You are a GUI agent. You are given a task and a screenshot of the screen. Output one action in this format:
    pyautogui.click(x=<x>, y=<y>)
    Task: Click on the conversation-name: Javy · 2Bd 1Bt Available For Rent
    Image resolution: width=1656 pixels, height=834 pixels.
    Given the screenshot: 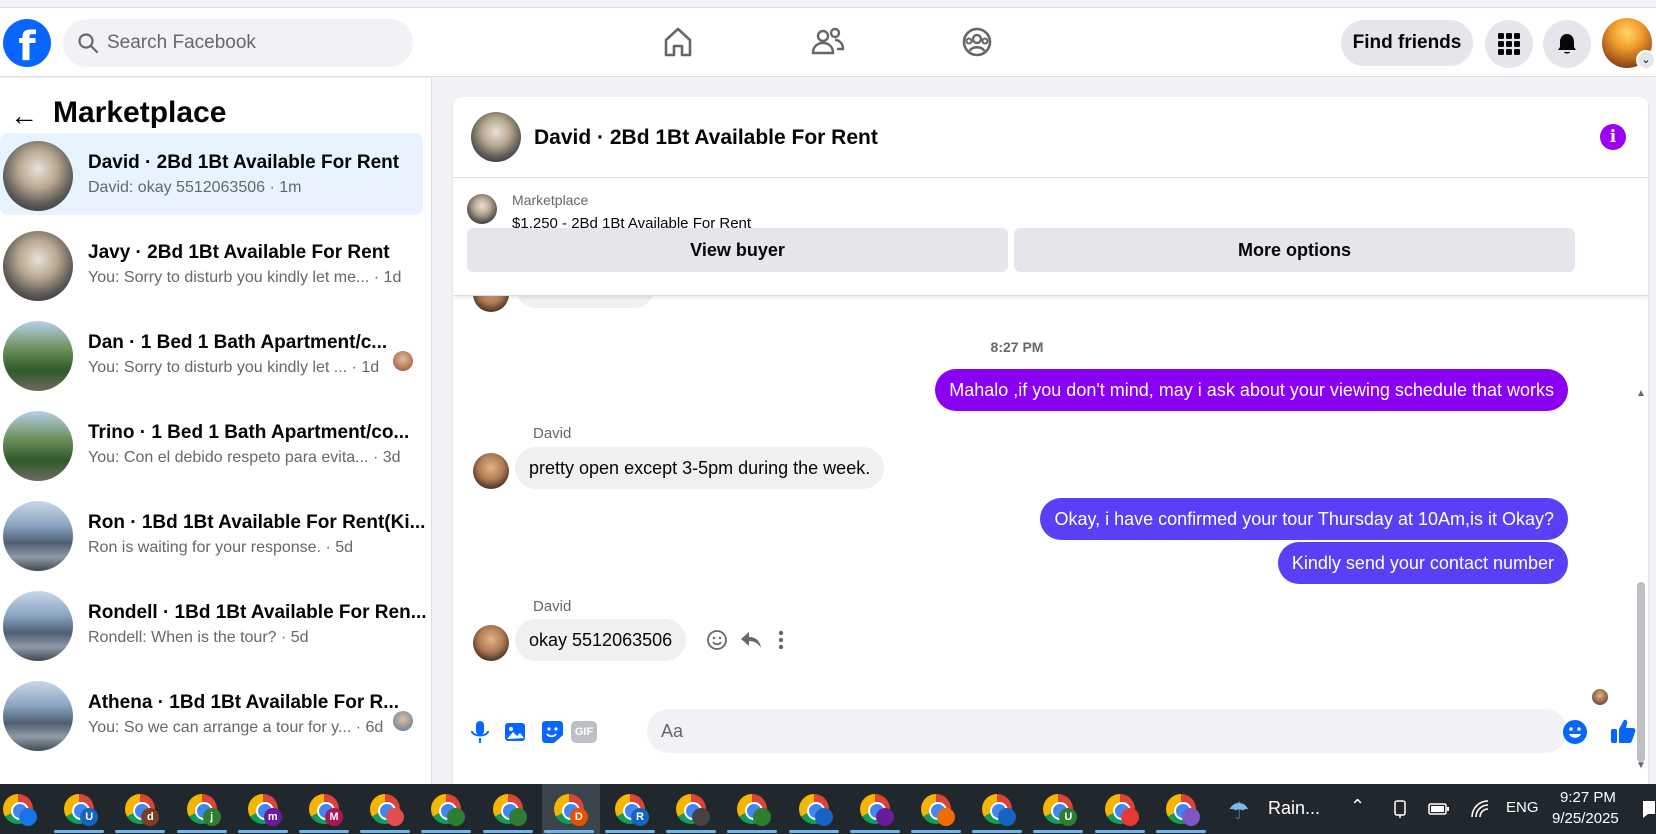 What is the action you would take?
    pyautogui.click(x=239, y=252)
    